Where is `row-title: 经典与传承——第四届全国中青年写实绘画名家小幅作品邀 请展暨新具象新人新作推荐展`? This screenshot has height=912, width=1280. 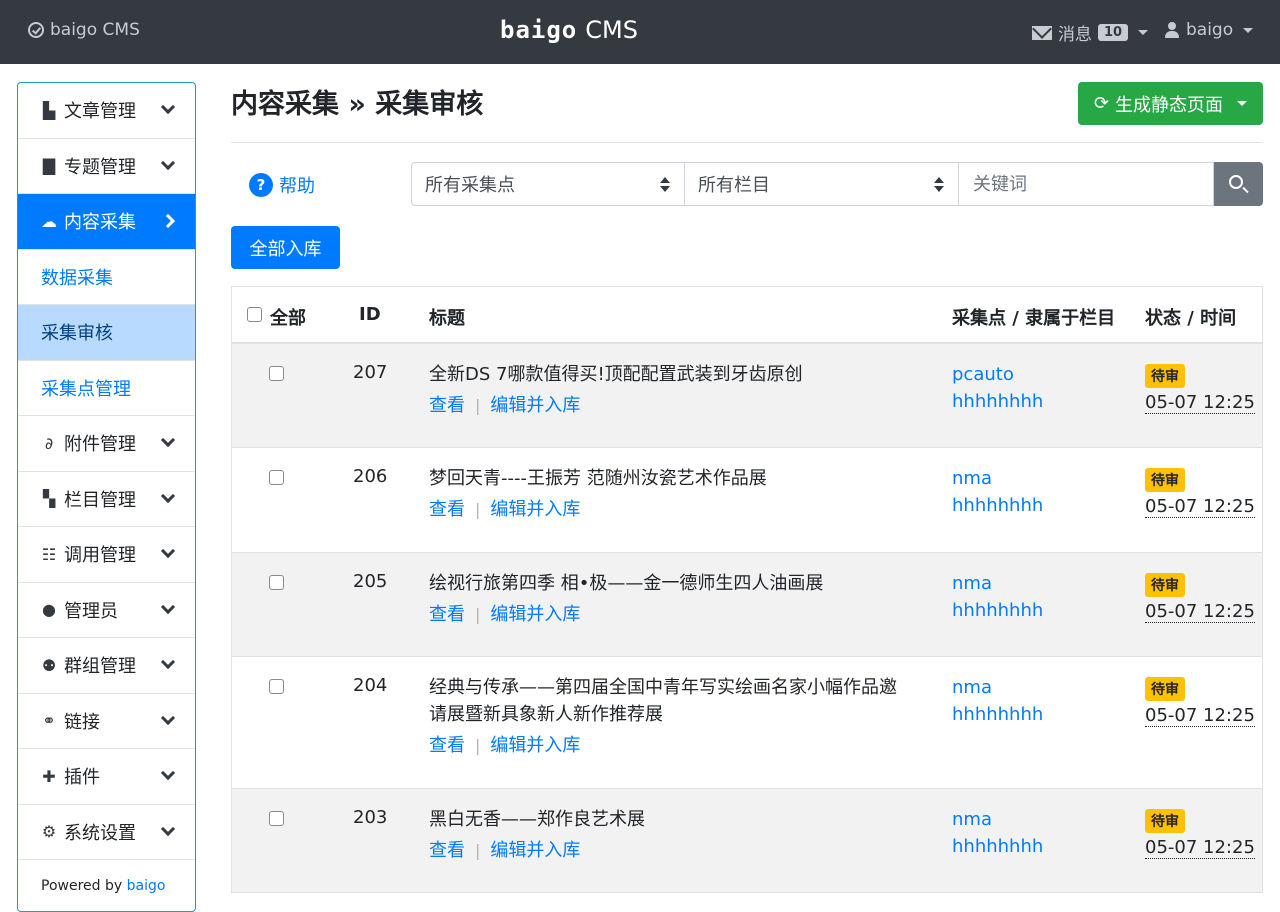
row-title: 经典与传承——第四届全国中青年写实绘画名家小幅作品邀 请展暨新具象新人新作推荐展 is located at coordinates (679, 701).